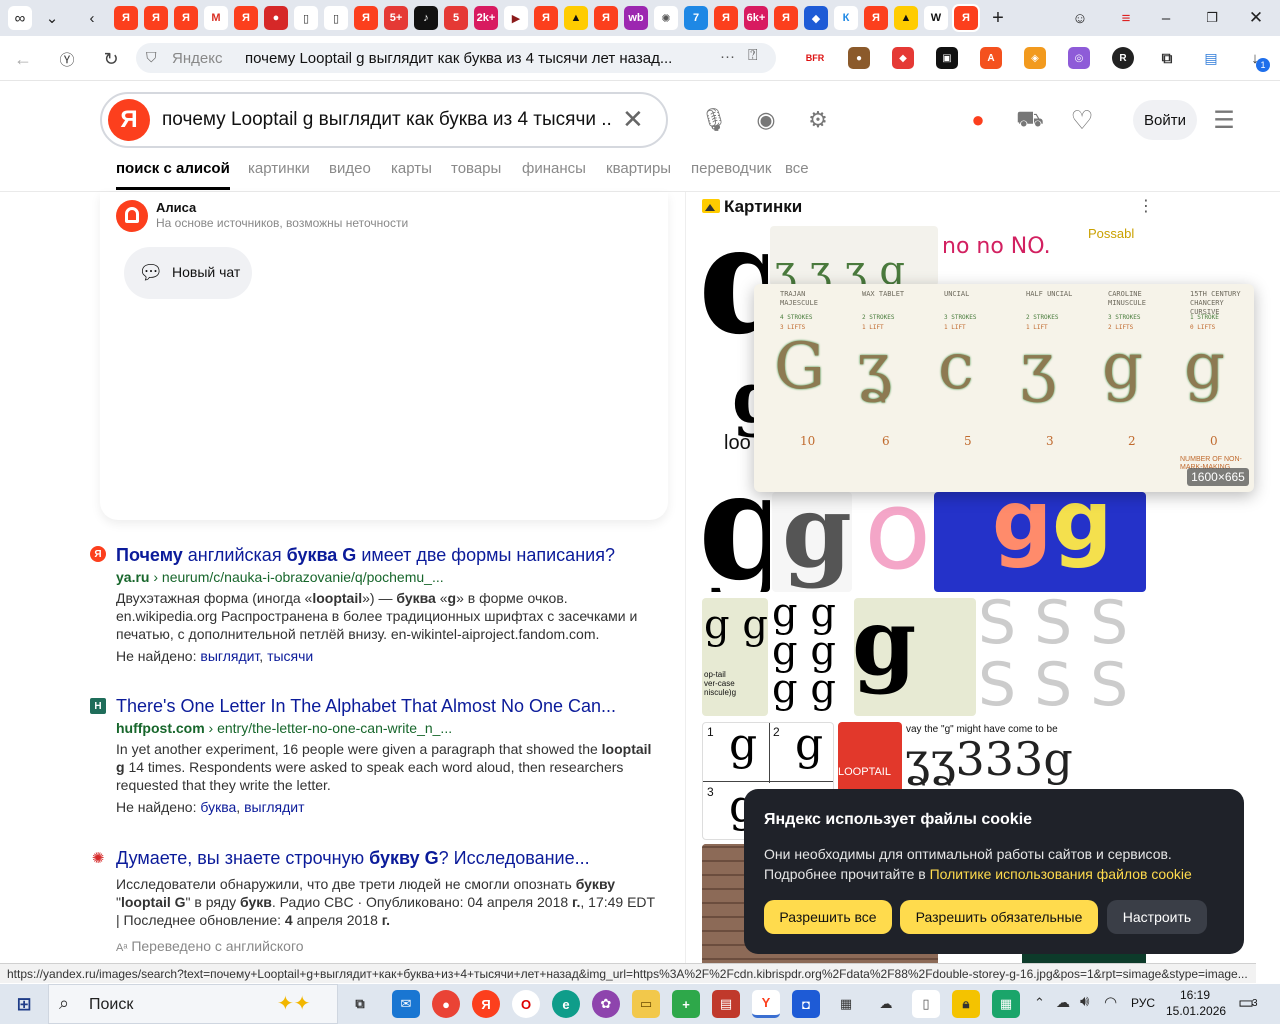 This screenshot has width=1280, height=1024. Describe the element at coordinates (1084, 1001) in the screenshot. I see `volume-icon: 🔊︎` at that location.